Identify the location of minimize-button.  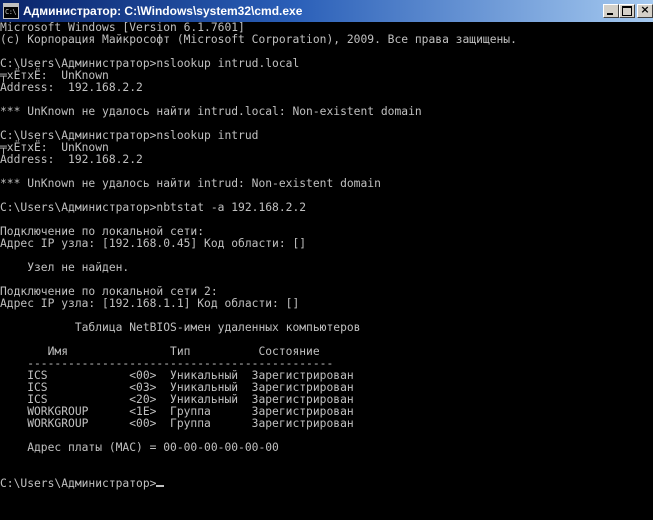
(611, 11).